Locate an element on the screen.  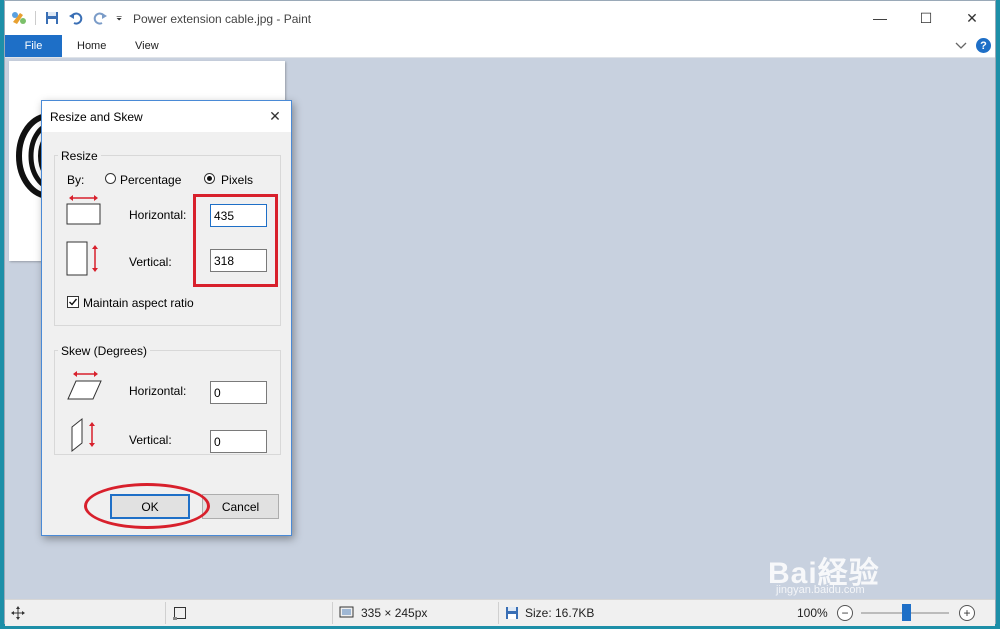
skew-vertical-input: 0 is located at coordinates (238, 441).